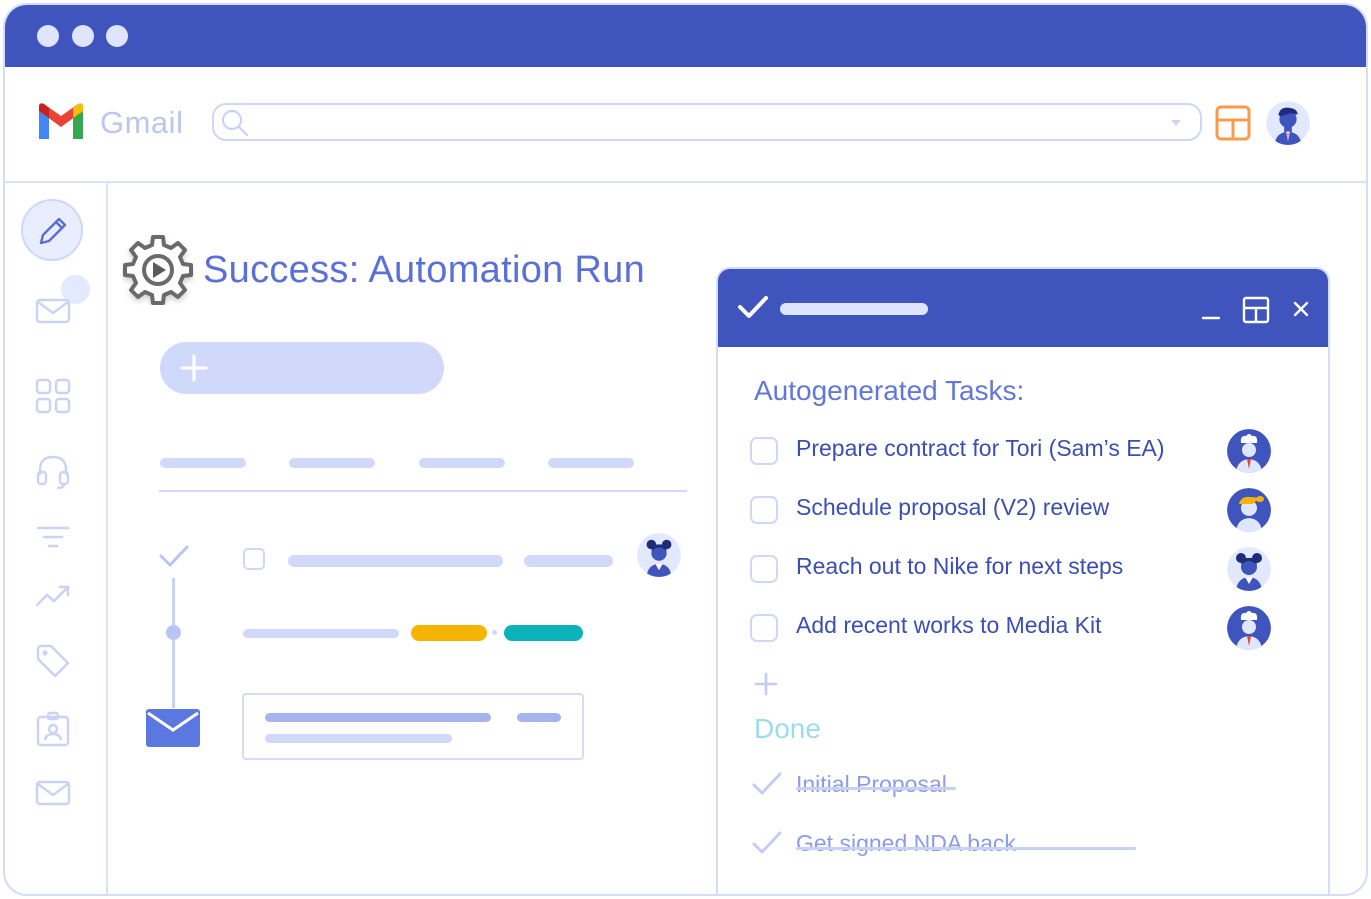  I want to click on compose-button, so click(52, 230).